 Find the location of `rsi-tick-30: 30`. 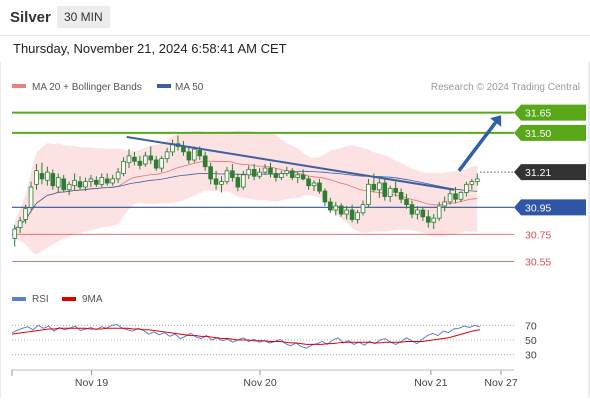

rsi-tick-30: 30 is located at coordinates (531, 356).